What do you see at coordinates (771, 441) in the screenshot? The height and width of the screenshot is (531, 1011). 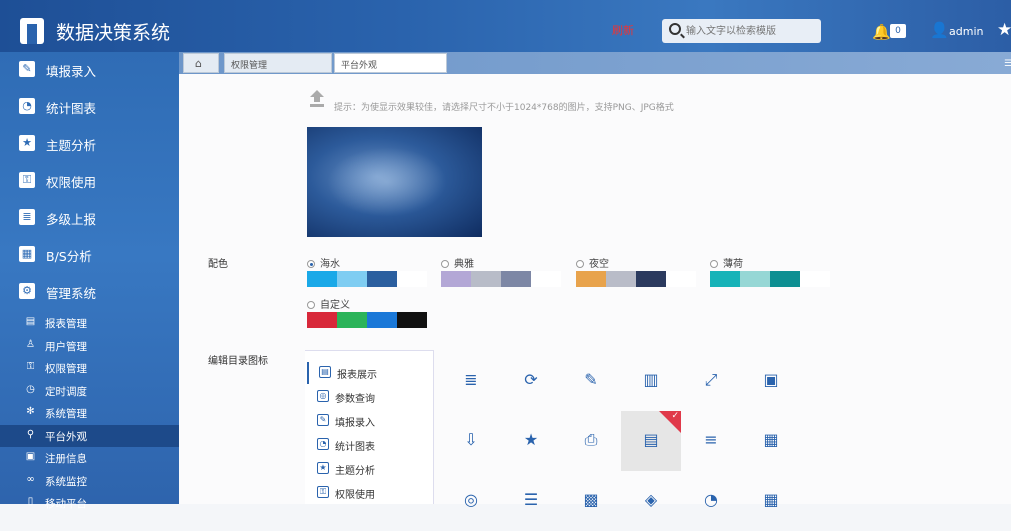 I see `icon-choice-11: ▦` at bounding box center [771, 441].